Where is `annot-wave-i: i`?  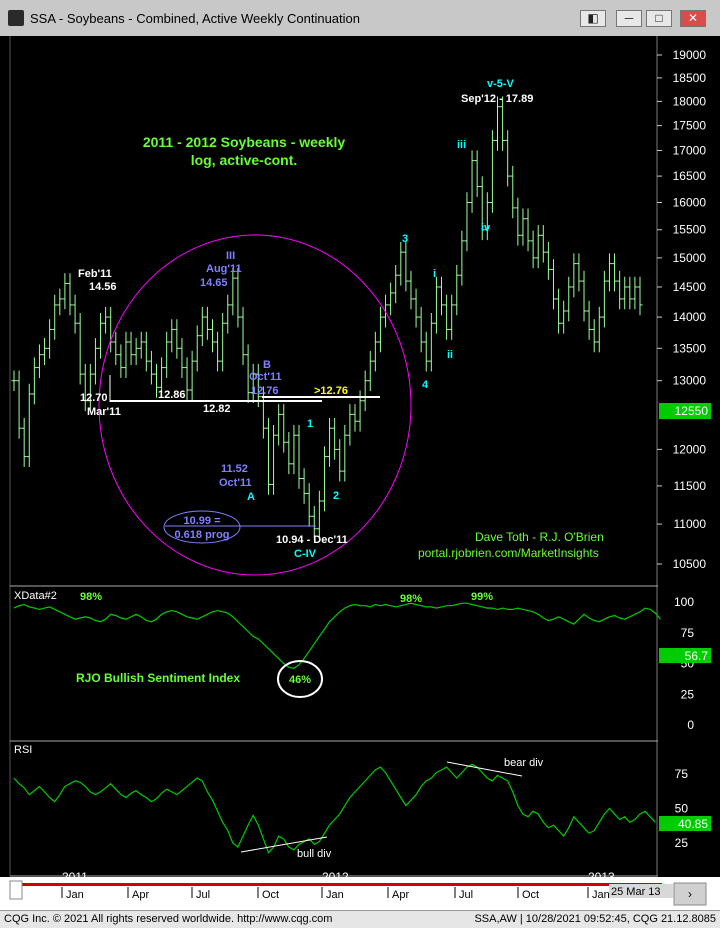
annot-wave-i: i is located at coordinates (434, 274).